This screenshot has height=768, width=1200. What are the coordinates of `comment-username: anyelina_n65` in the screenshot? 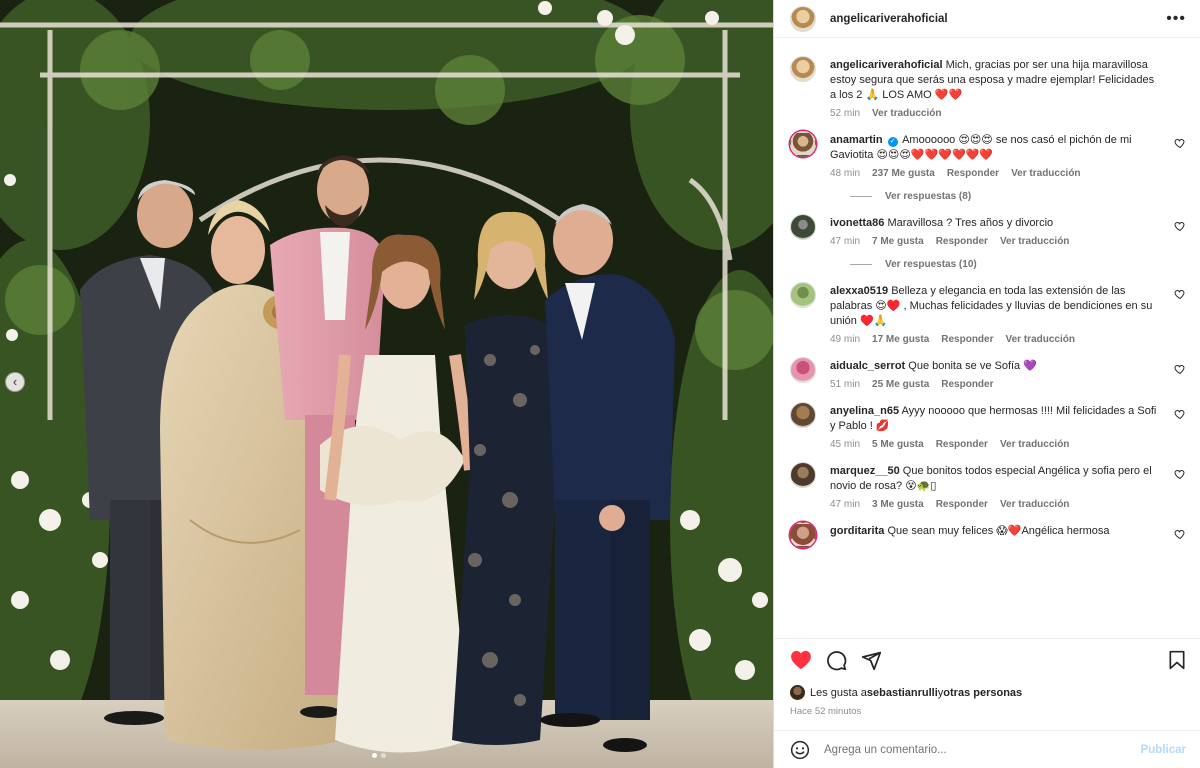 It's located at (864, 411).